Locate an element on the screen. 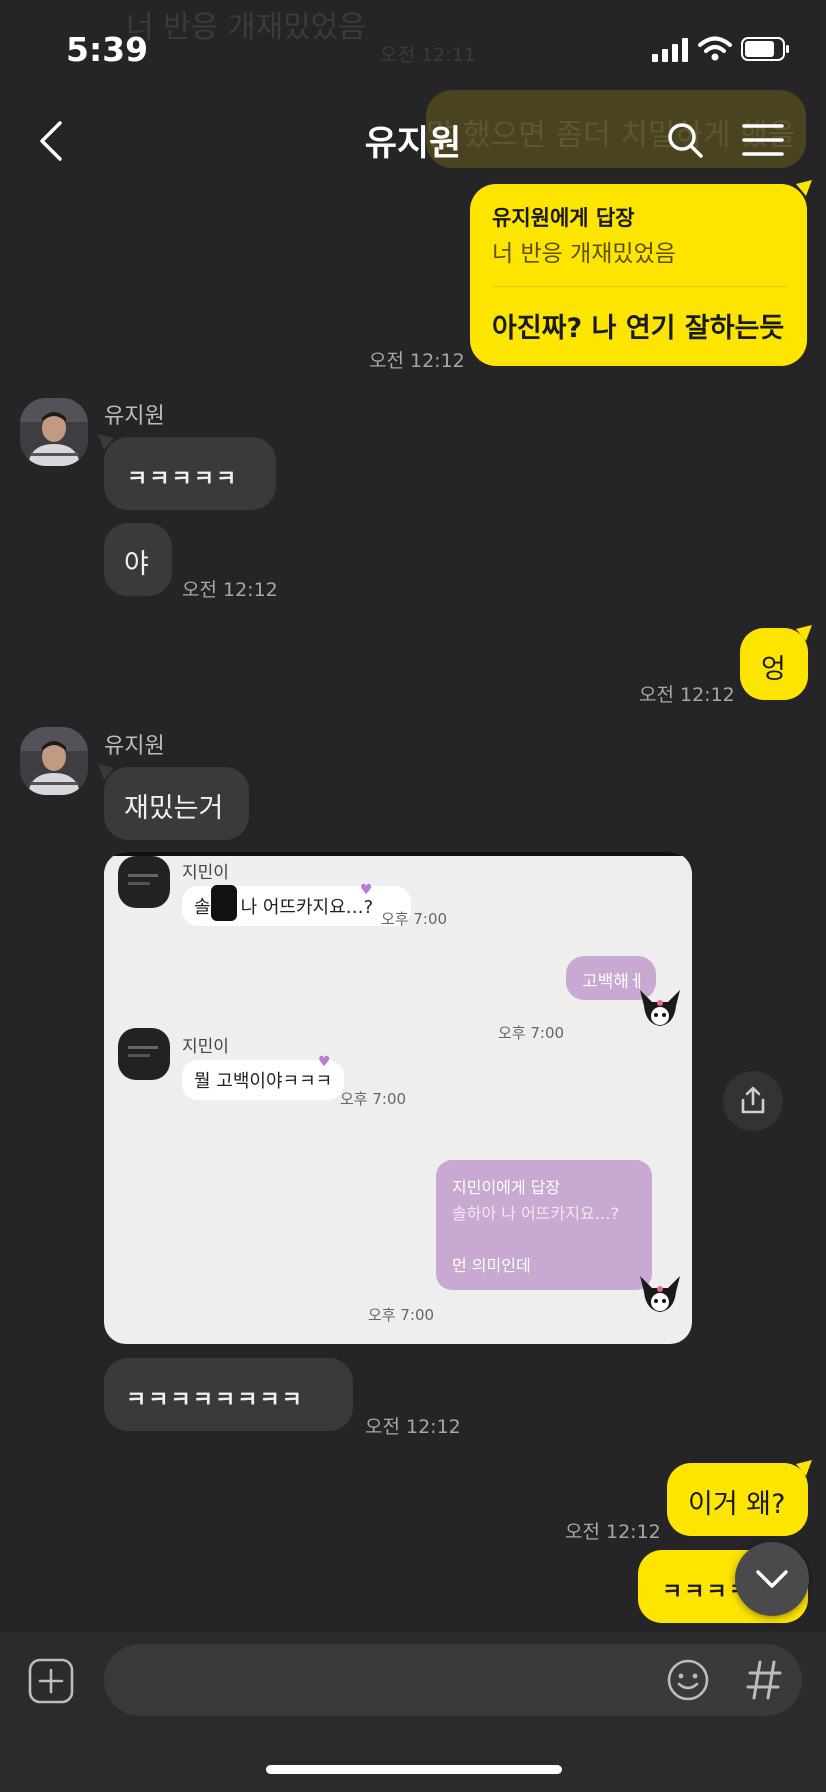 This screenshot has height=1792, width=826. redaction-mark is located at coordinates (223, 903).